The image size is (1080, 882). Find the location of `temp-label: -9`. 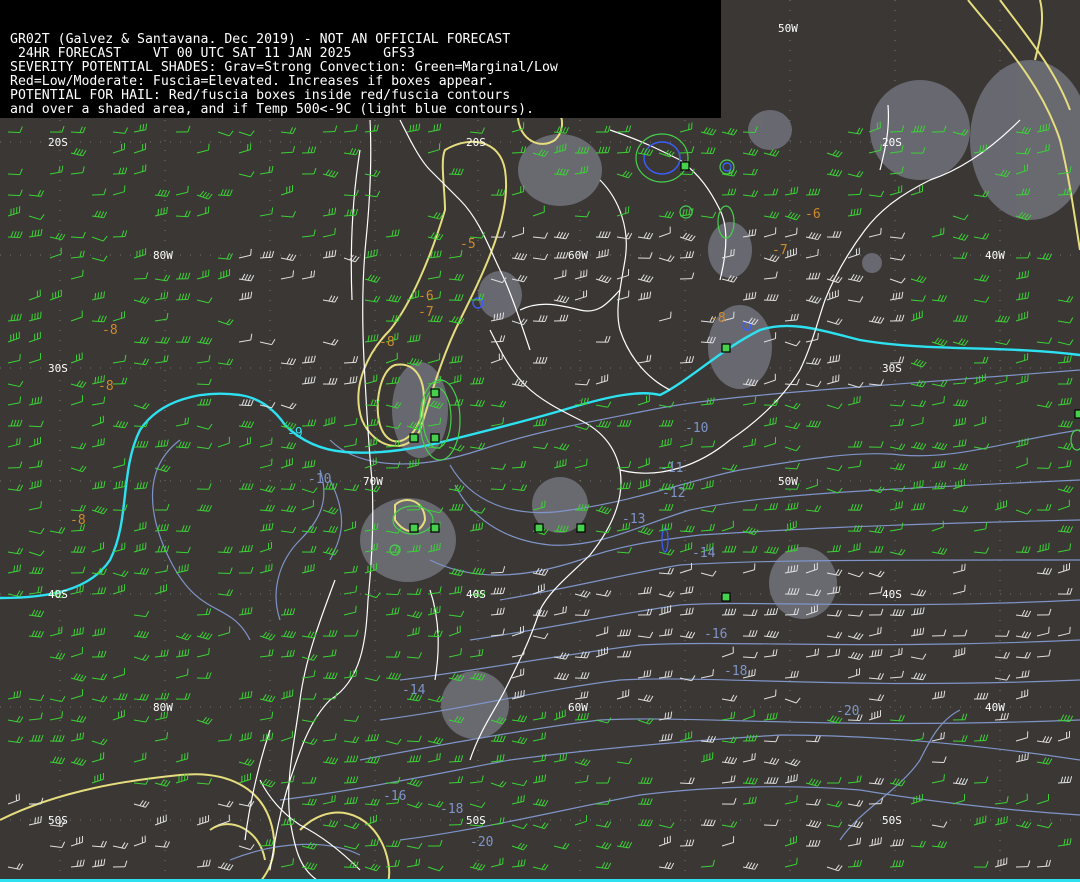

temp-label: -9 is located at coordinates (295, 433).